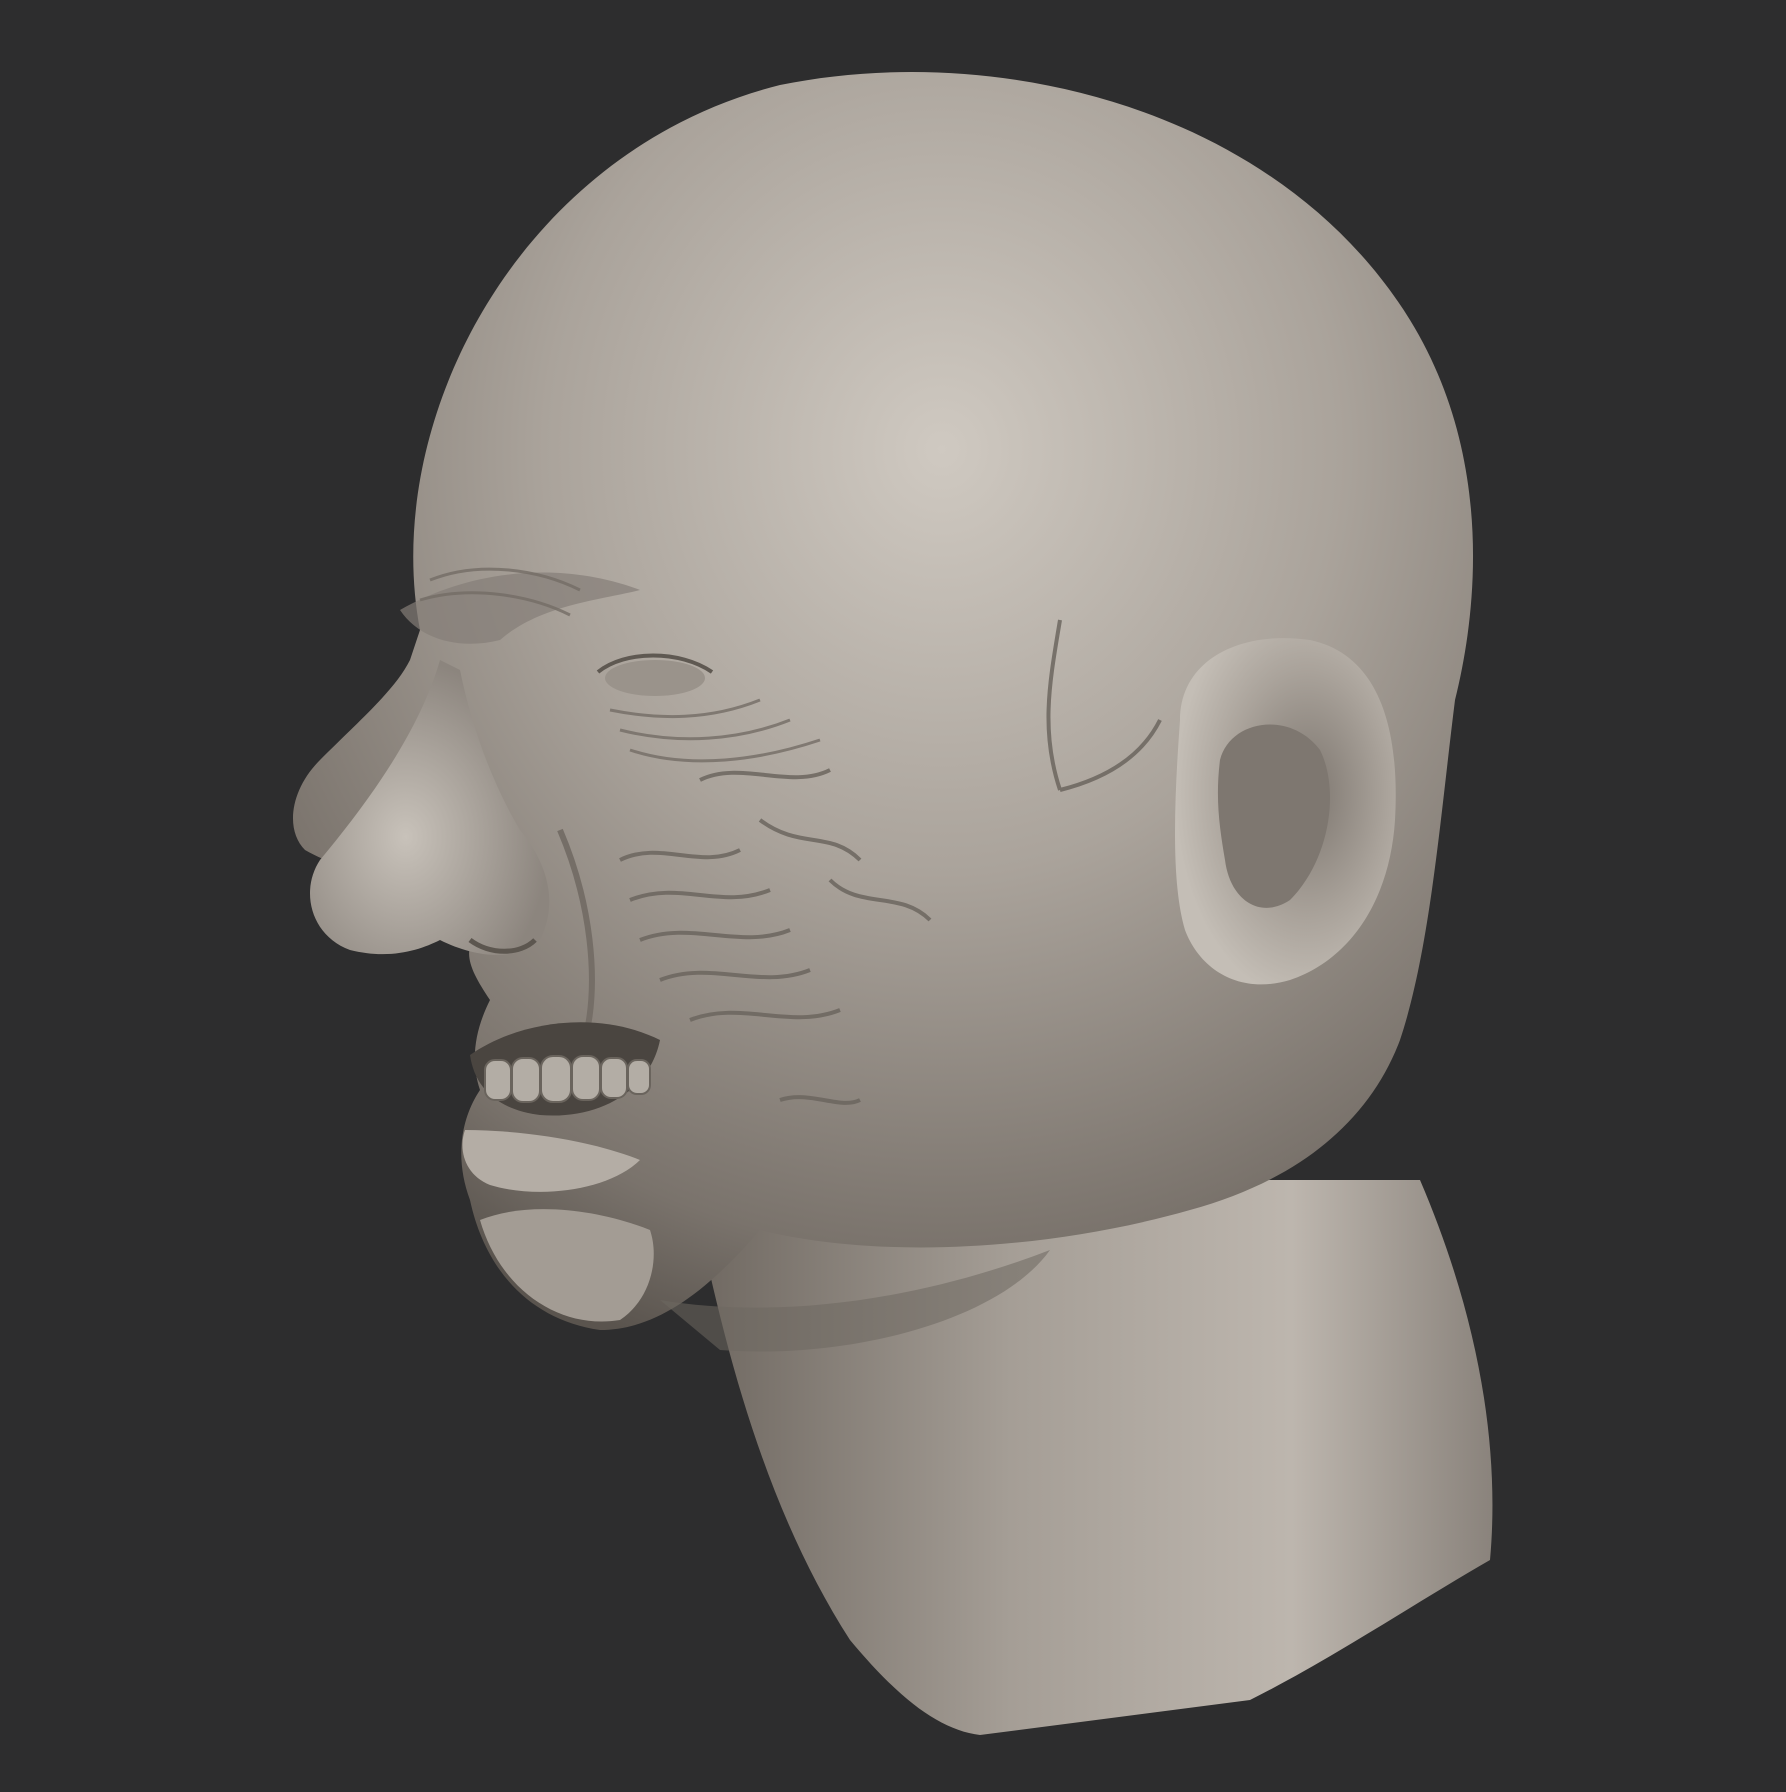 Image resolution: width=1786 pixels, height=1792 pixels. I want to click on neck, so click(1091, 1457).